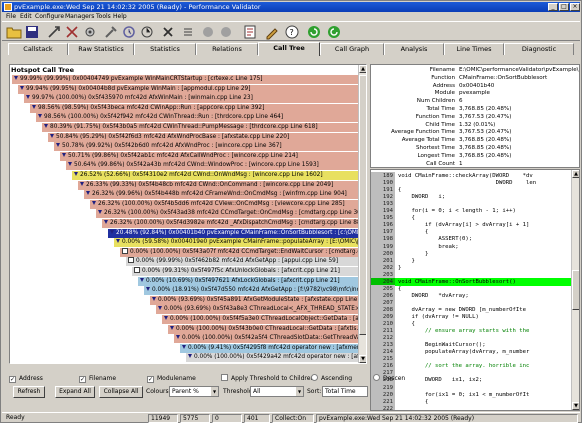 The width and height of the screenshot is (582, 423). I want to click on attach-icon, so click(72, 32).